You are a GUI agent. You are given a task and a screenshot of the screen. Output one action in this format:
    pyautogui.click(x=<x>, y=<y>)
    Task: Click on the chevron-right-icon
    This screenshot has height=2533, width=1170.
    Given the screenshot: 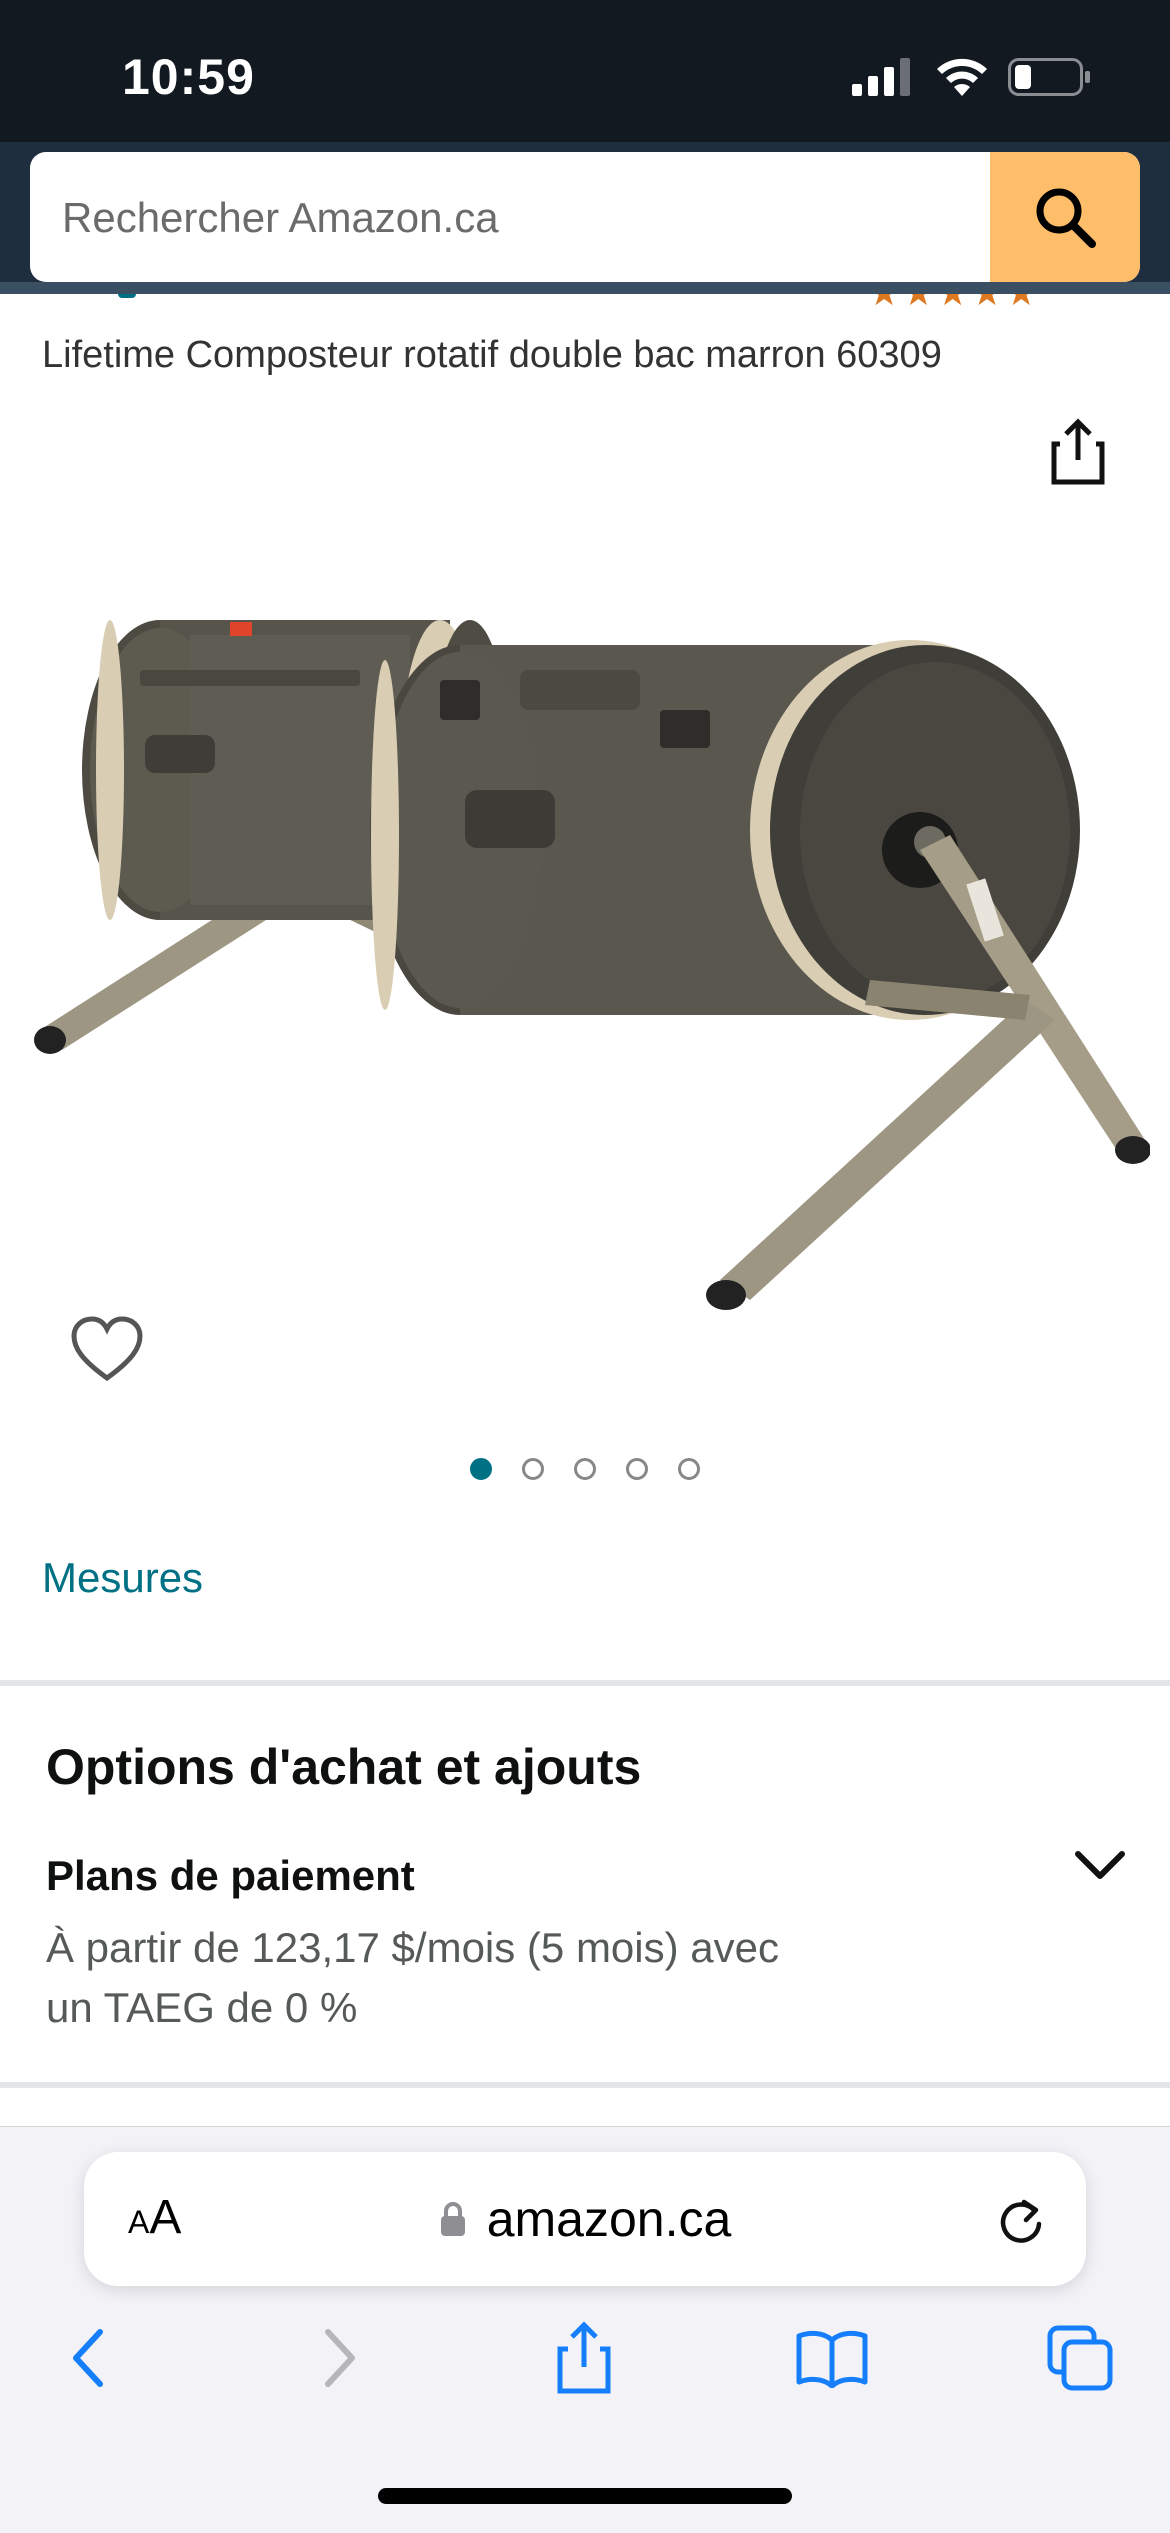 What is the action you would take?
    pyautogui.click(x=340, y=2358)
    